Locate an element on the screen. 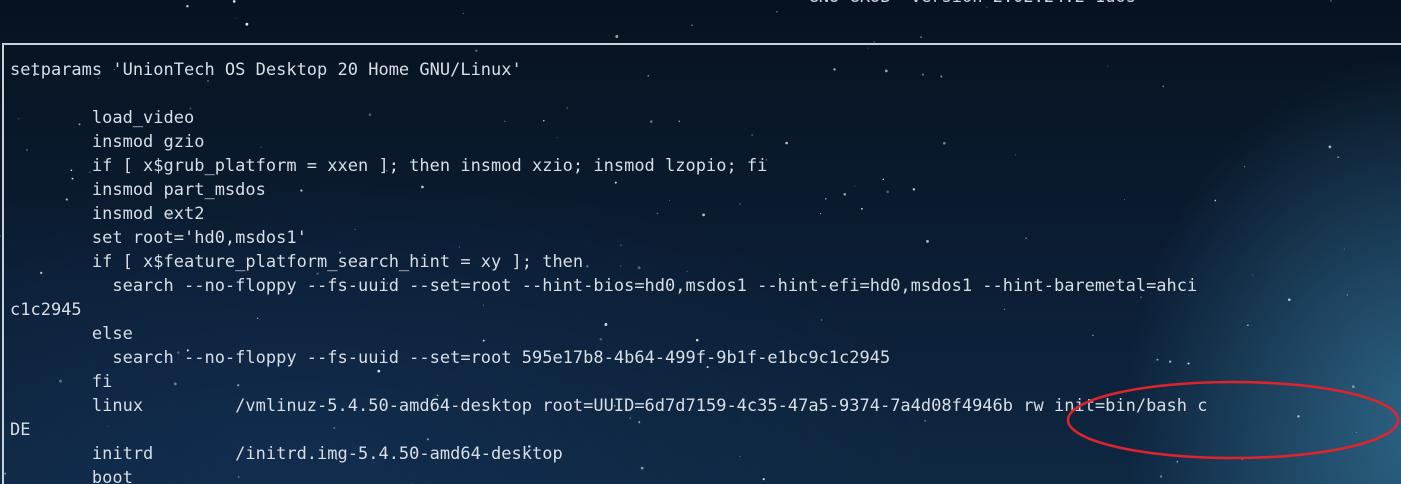 This screenshot has height=484, width=1401. editor-line: else is located at coordinates (71, 334).